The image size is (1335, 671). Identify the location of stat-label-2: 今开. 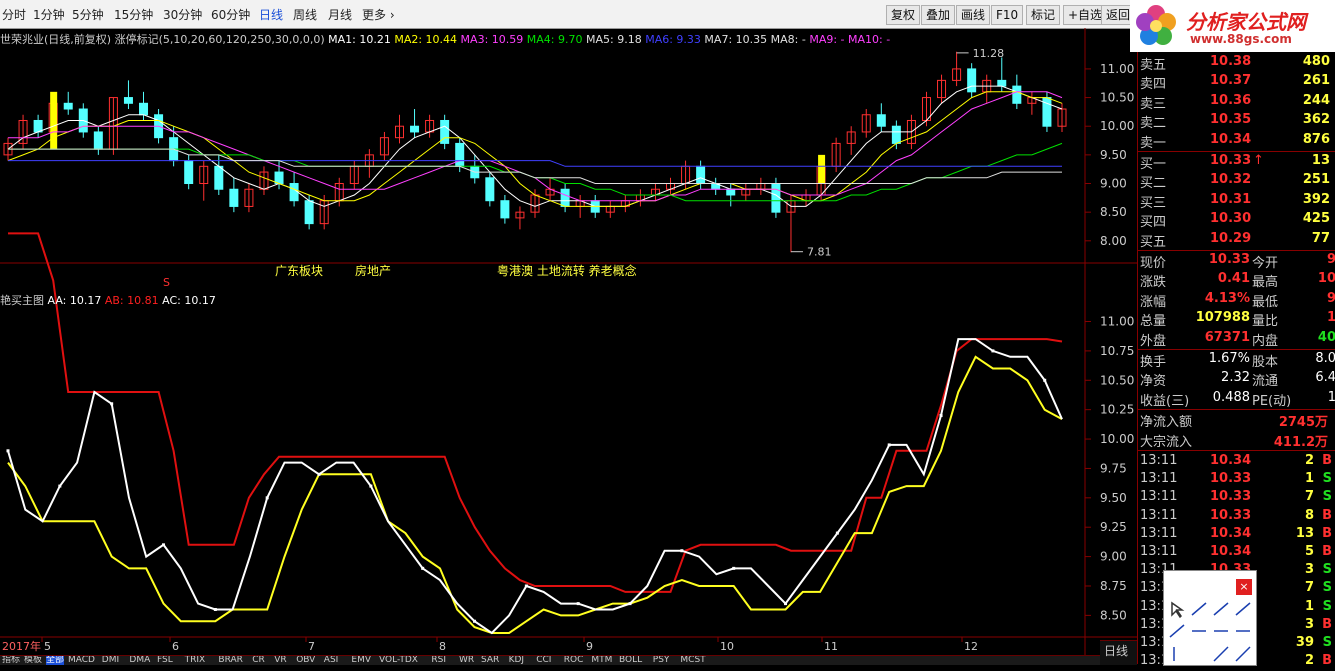
(1265, 263).